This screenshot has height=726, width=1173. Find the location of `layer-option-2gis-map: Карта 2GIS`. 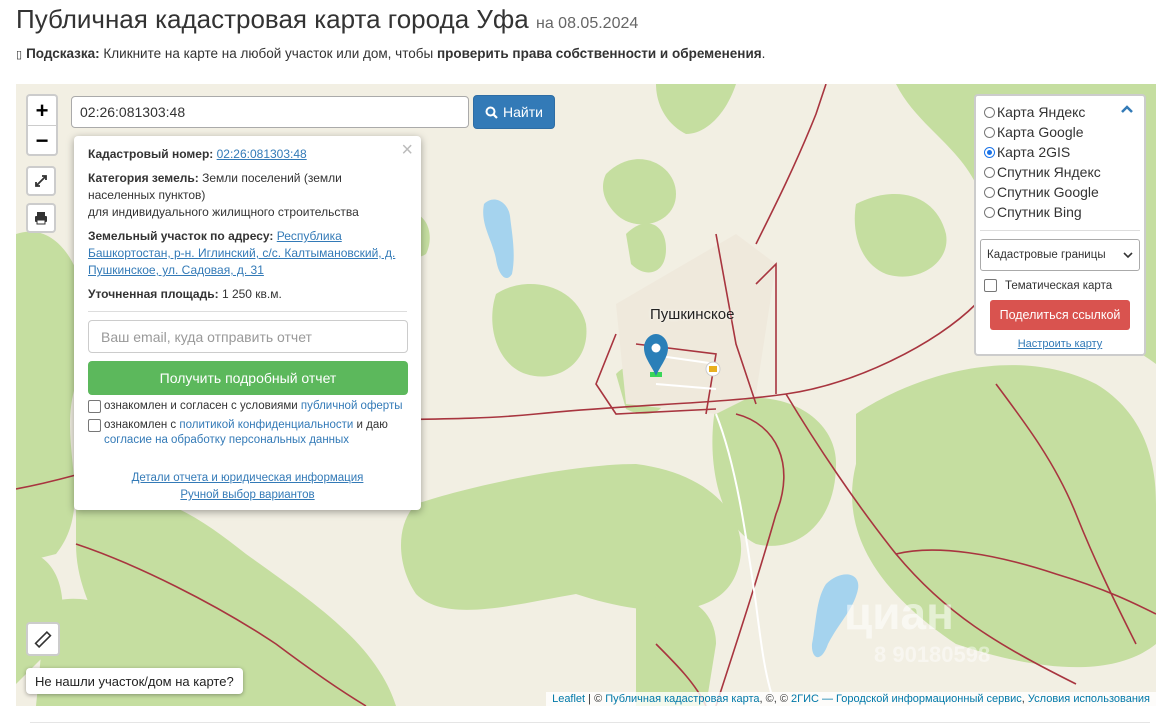

layer-option-2gis-map: Карта 2GIS is located at coordinates (1060, 152).